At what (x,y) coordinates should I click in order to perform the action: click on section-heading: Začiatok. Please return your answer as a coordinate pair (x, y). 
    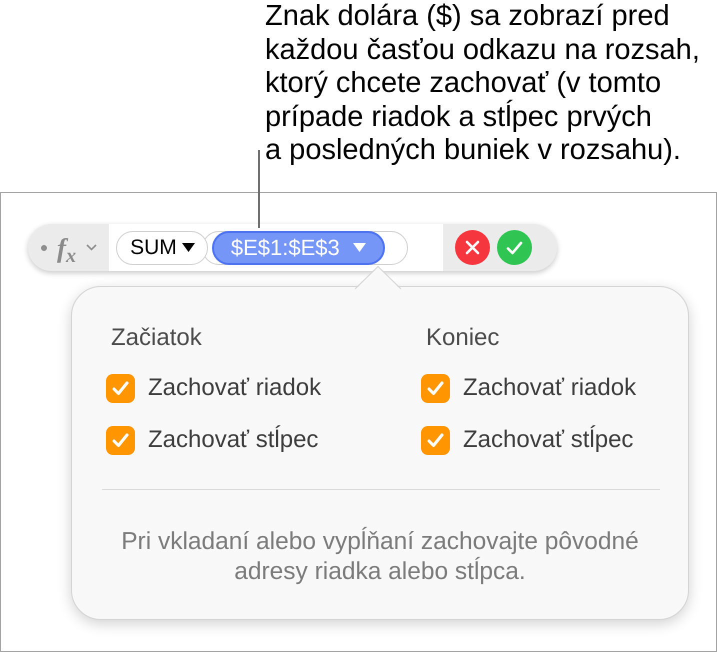
    Looking at the image, I should click on (156, 338).